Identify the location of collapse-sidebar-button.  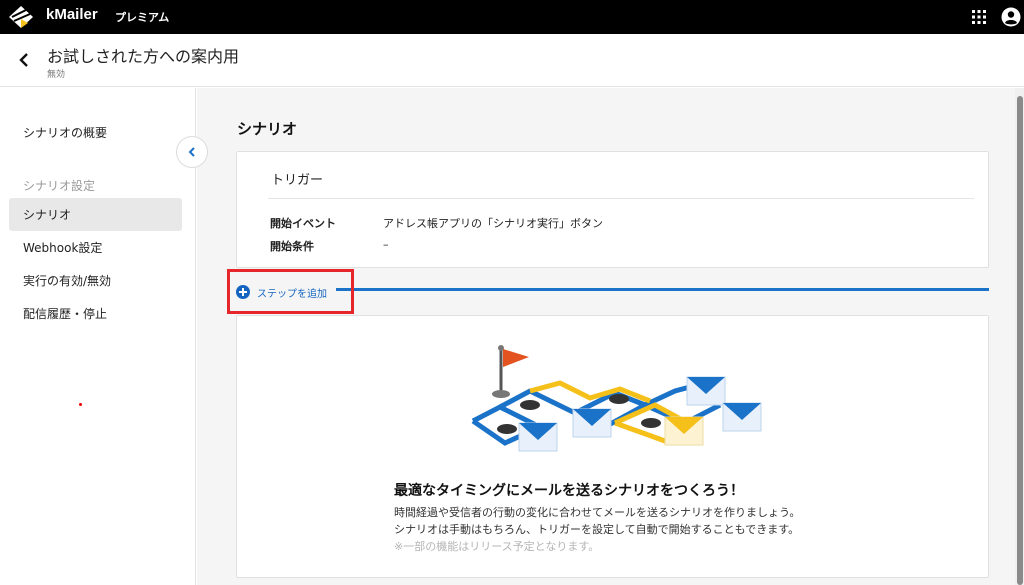
(192, 152).